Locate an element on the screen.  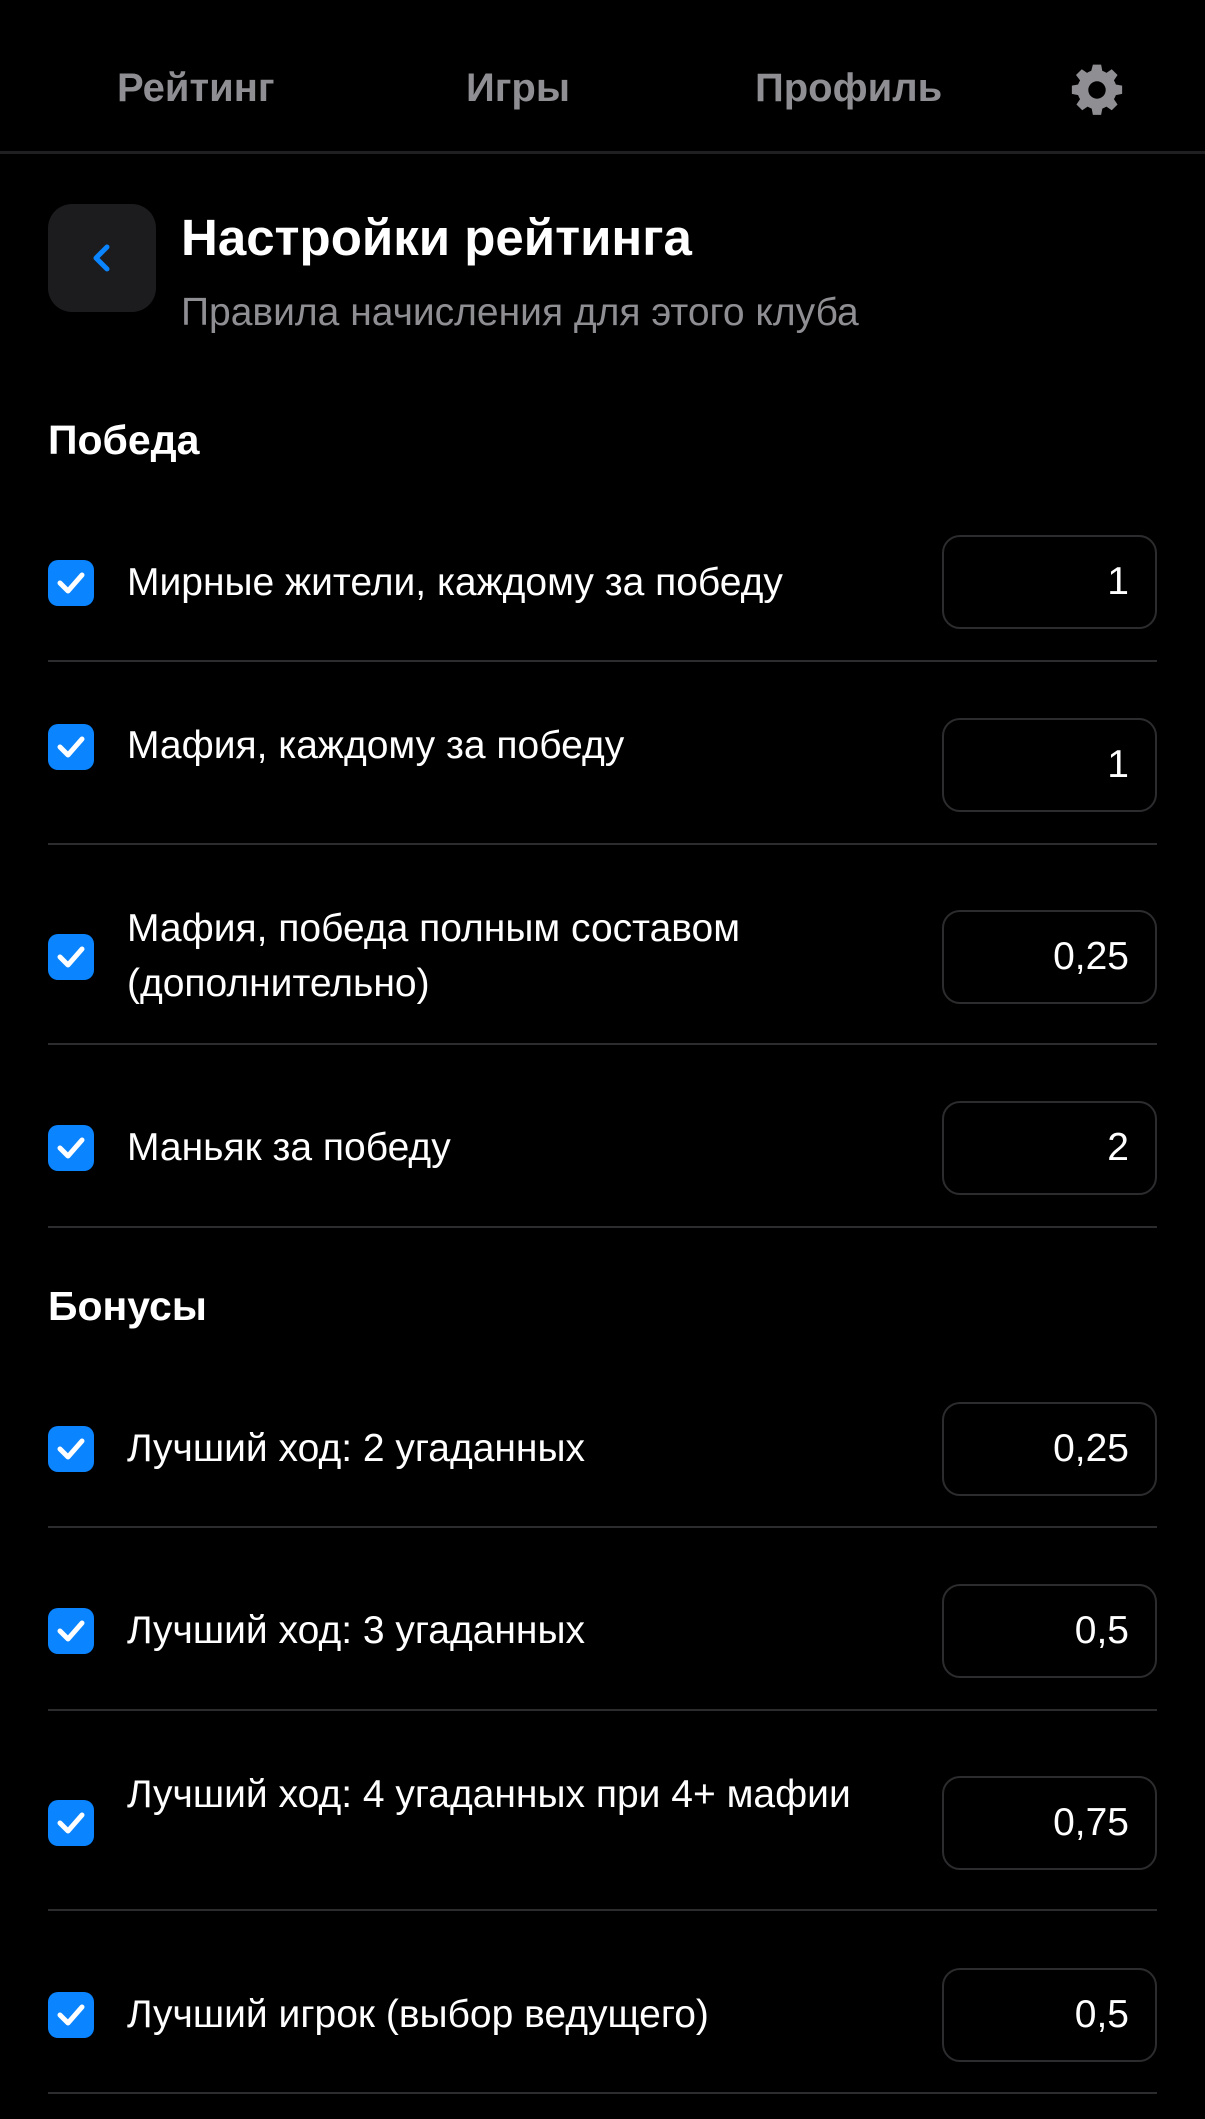
gear-icon is located at coordinates (1097, 90).